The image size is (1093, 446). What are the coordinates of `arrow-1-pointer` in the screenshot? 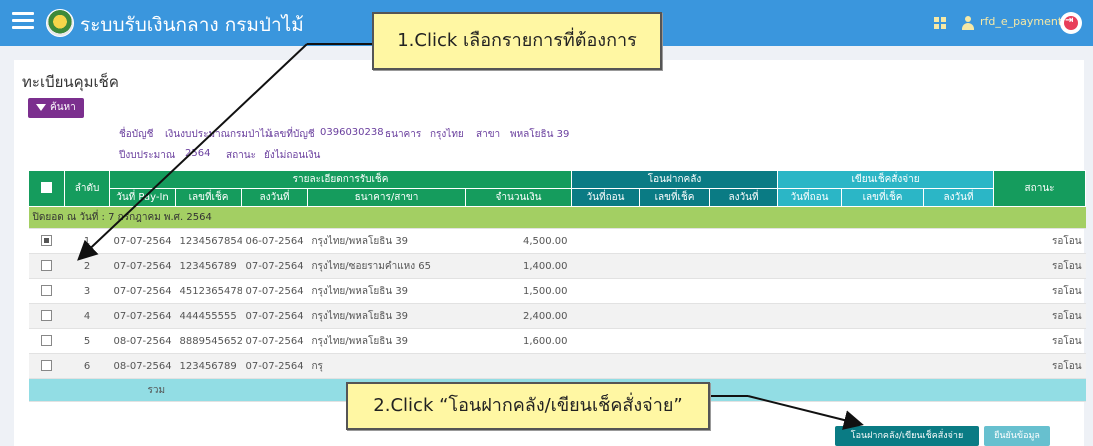 It's located at (192, 152).